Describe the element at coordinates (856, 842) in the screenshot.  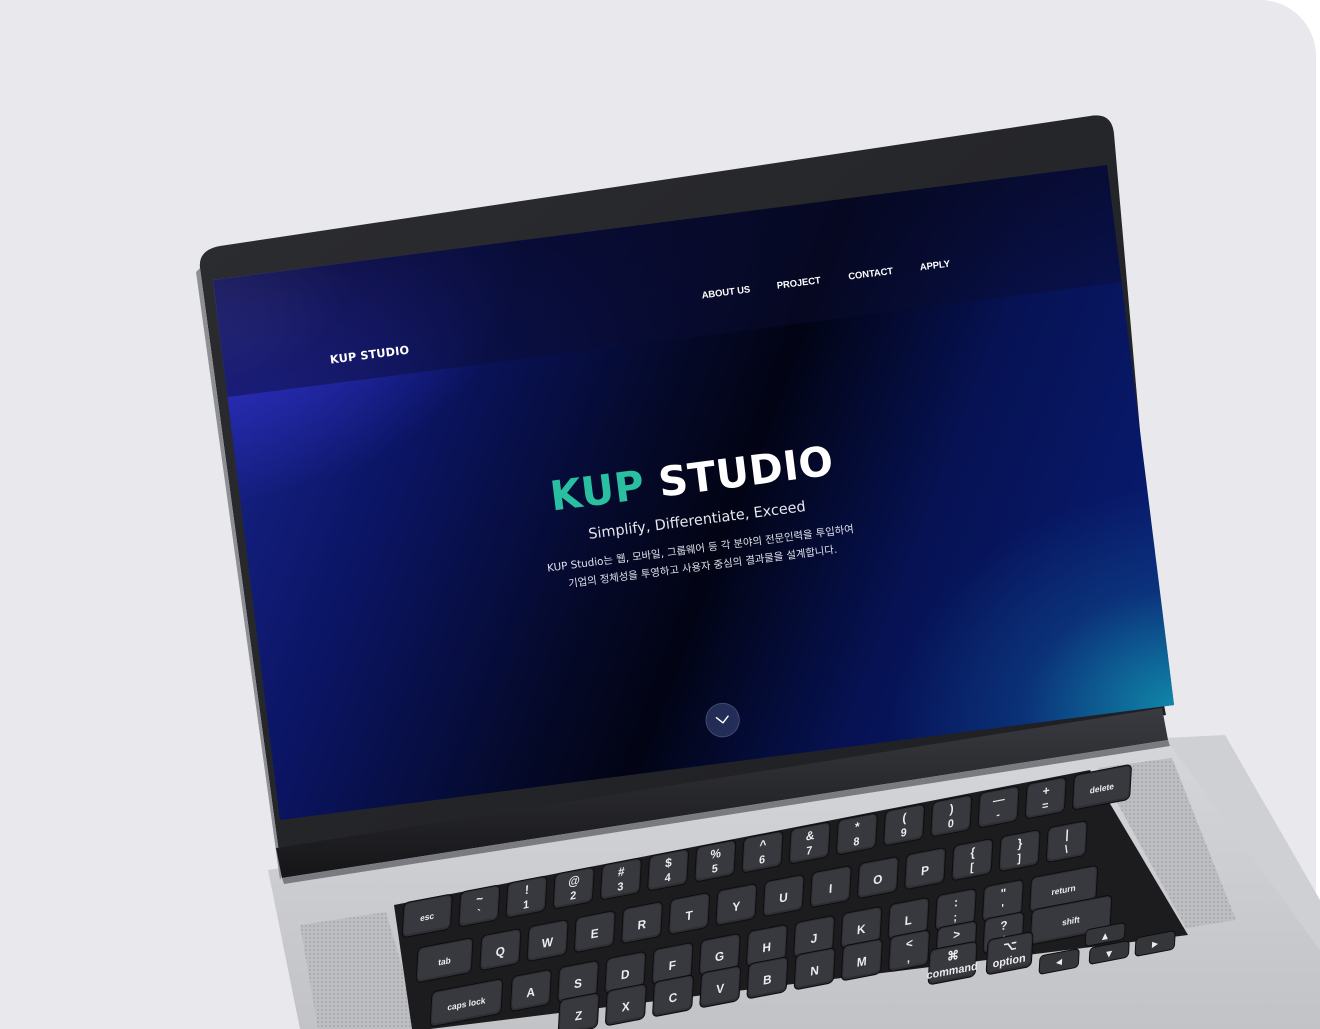
I see `key-sublabel: 8` at that location.